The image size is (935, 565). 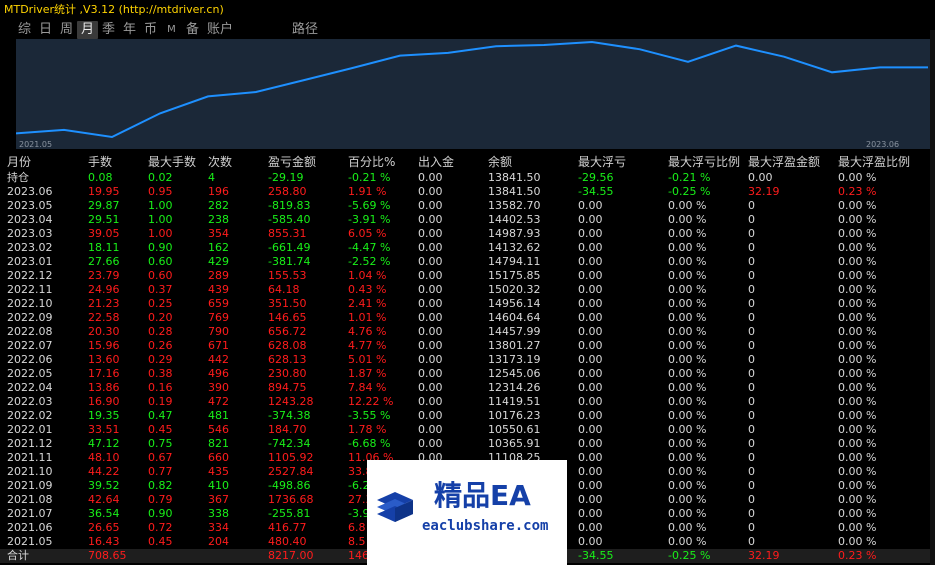 What do you see at coordinates (104, 289) in the screenshot?
I see `table-cell: 24.96` at bounding box center [104, 289].